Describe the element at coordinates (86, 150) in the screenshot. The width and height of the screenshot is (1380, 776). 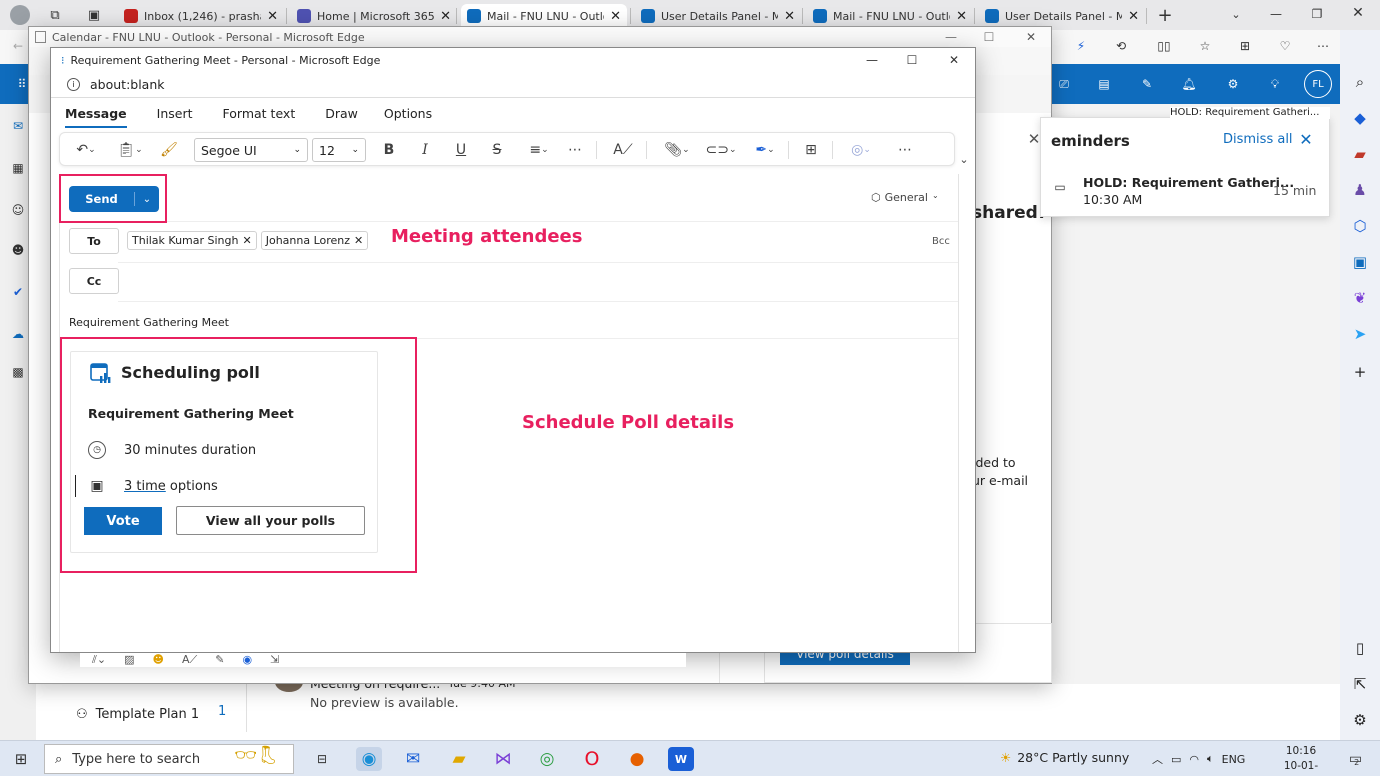
I see `undo-icon: ↶ ⌄` at that location.